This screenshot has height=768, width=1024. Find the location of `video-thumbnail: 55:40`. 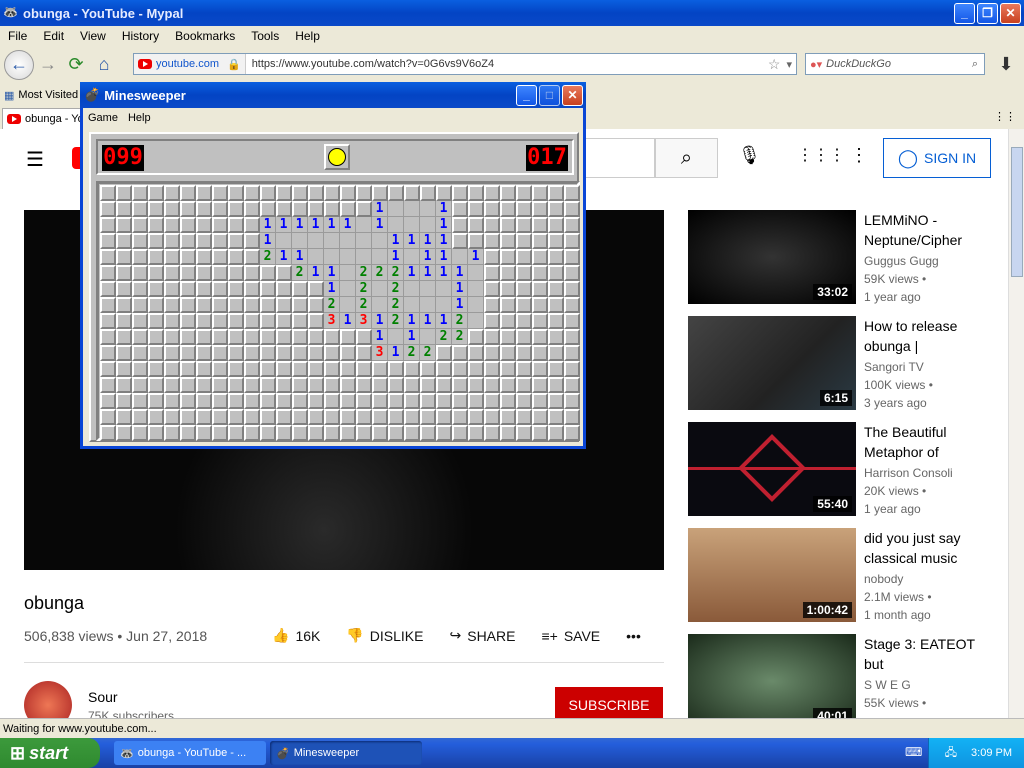

video-thumbnail: 55:40 is located at coordinates (772, 469).